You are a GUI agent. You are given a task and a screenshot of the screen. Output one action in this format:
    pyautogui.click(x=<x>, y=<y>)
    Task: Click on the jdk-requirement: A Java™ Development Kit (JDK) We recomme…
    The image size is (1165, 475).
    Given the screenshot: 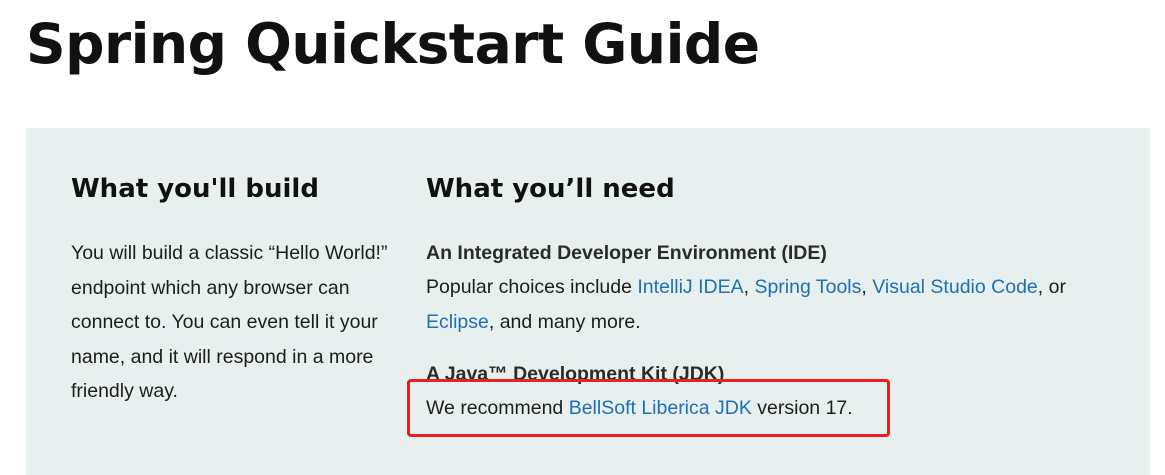 What is the action you would take?
    pyautogui.click(x=766, y=397)
    